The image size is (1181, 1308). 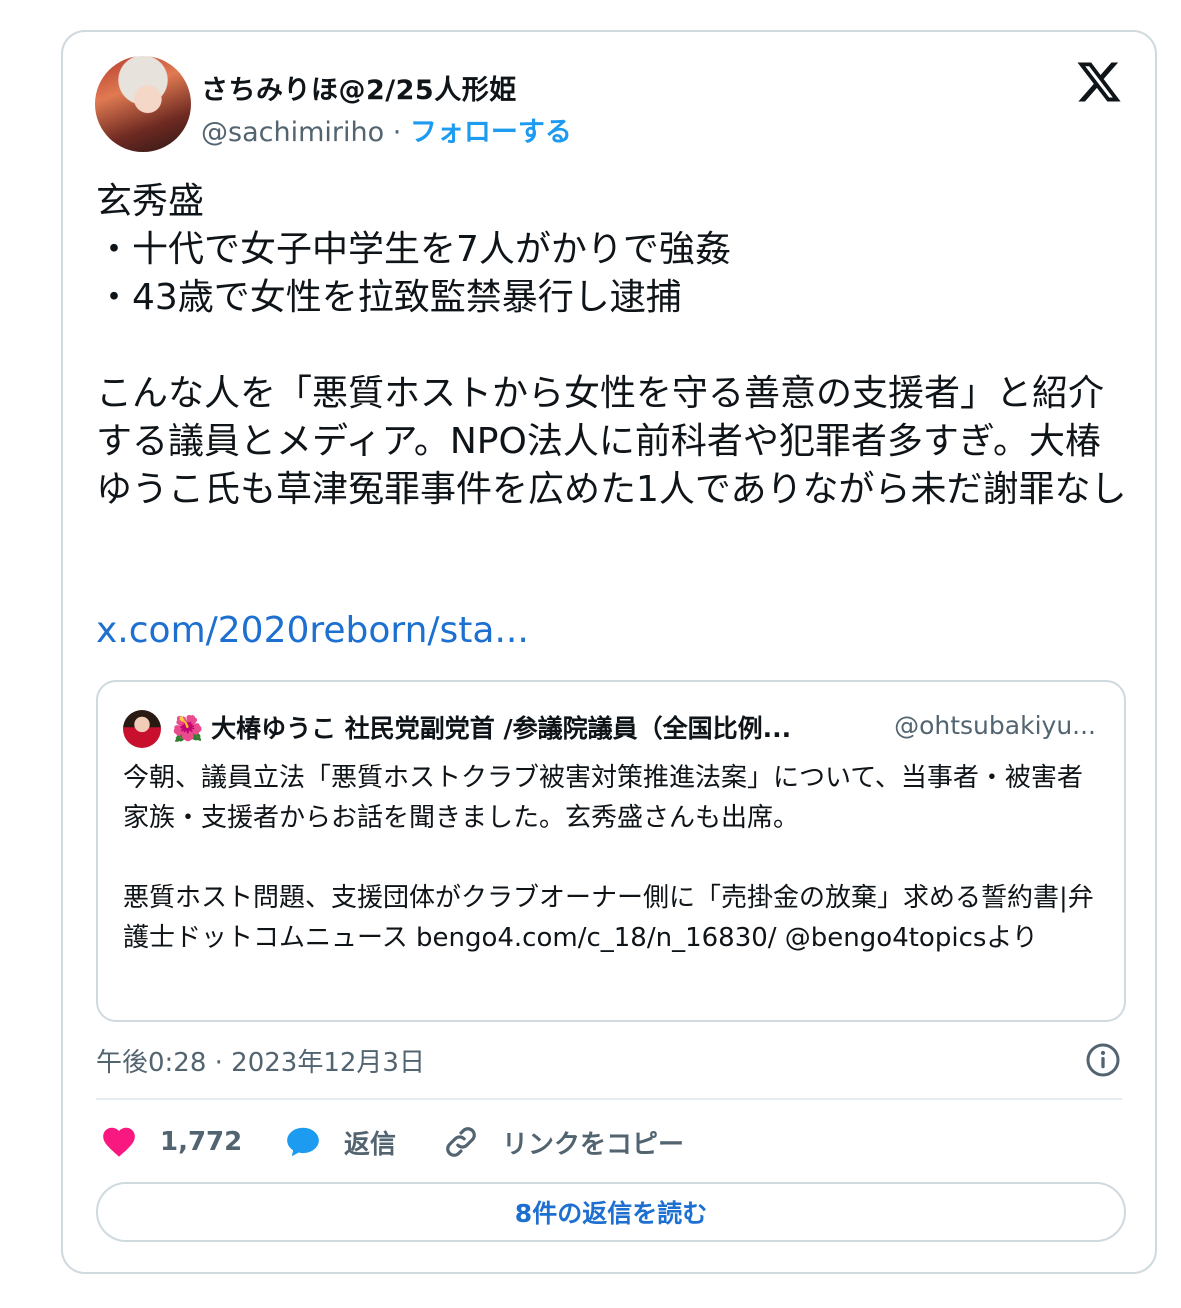 What do you see at coordinates (611, 1212) in the screenshot?
I see `read-replies-button: 8件の返信を読む` at bounding box center [611, 1212].